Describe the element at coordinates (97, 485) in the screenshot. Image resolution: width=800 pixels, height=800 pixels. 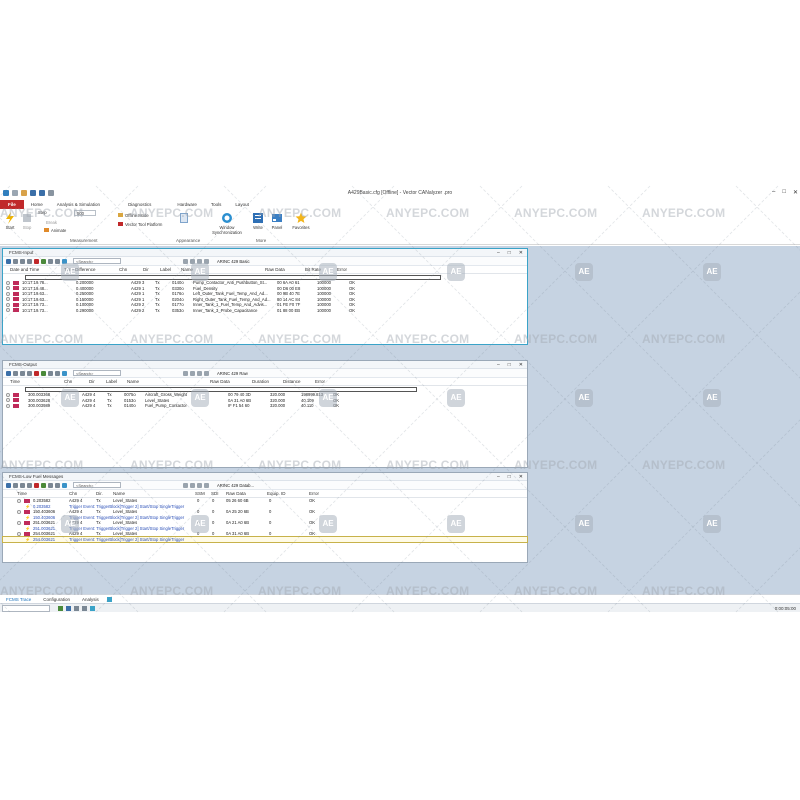
I see `fcms-low-fuel-search: <Search>` at that location.